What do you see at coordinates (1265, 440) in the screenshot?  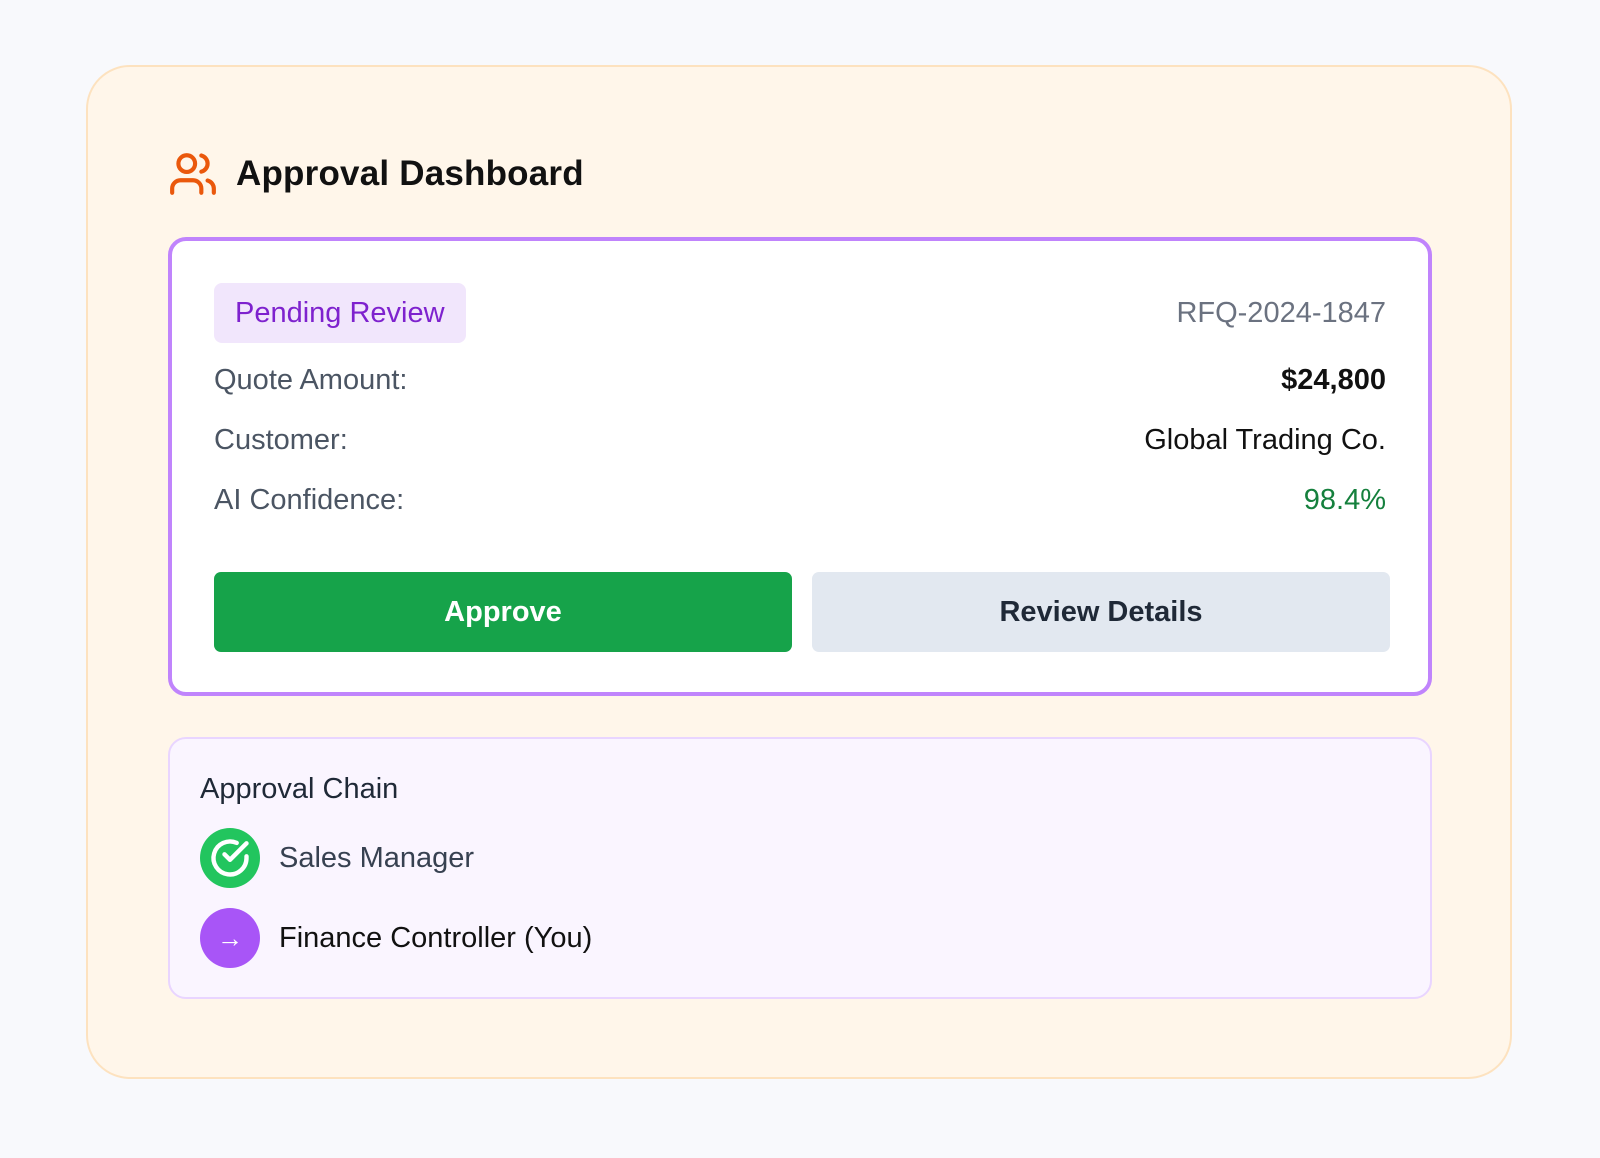 I see `customer-value: Global Trading Co.` at bounding box center [1265, 440].